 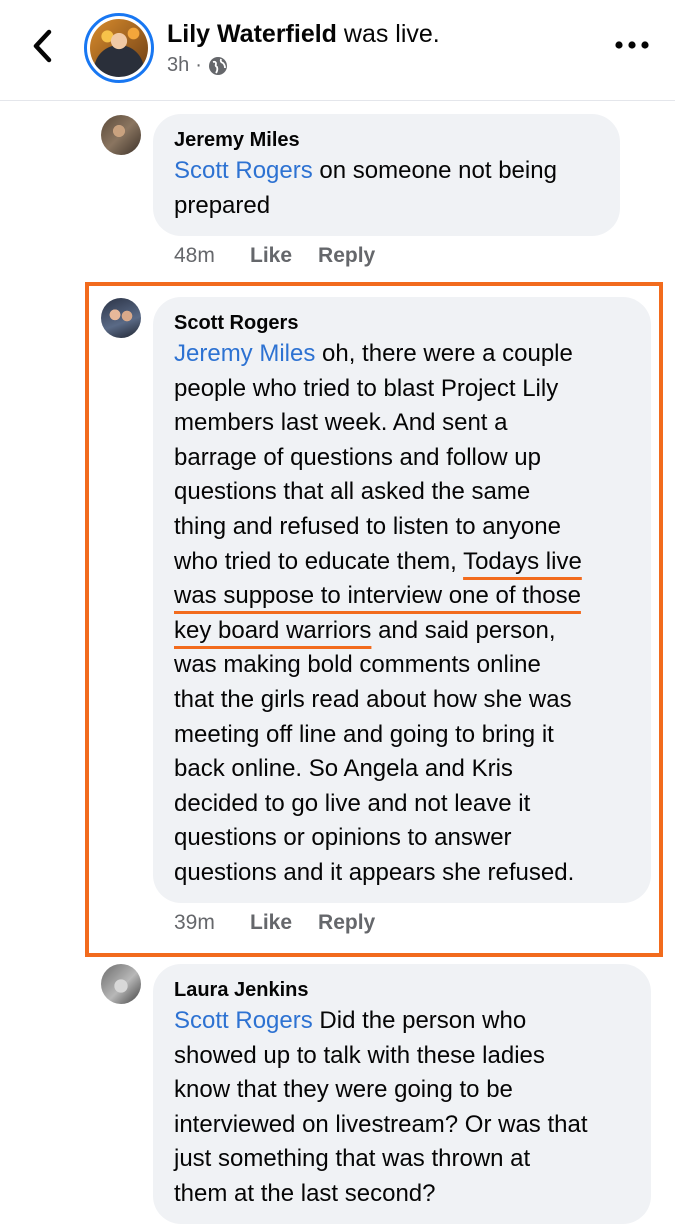 I want to click on post-title: Lily Waterfield was live., so click(x=303, y=34).